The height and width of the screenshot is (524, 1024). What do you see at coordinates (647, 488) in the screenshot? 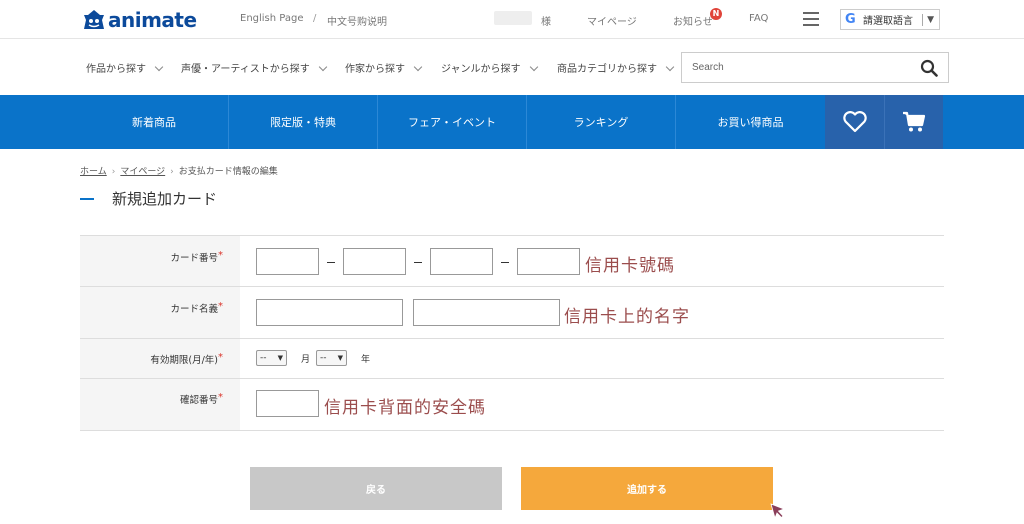
I see `add-button: 追加する` at bounding box center [647, 488].